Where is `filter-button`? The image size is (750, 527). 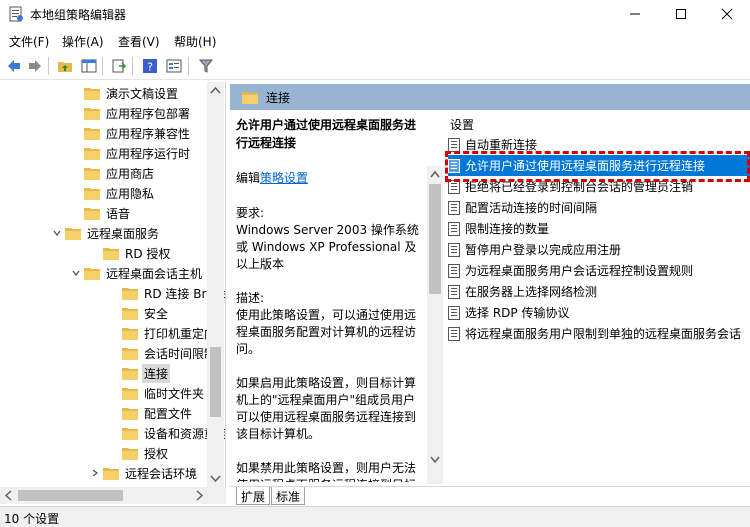
filter-button is located at coordinates (206, 66).